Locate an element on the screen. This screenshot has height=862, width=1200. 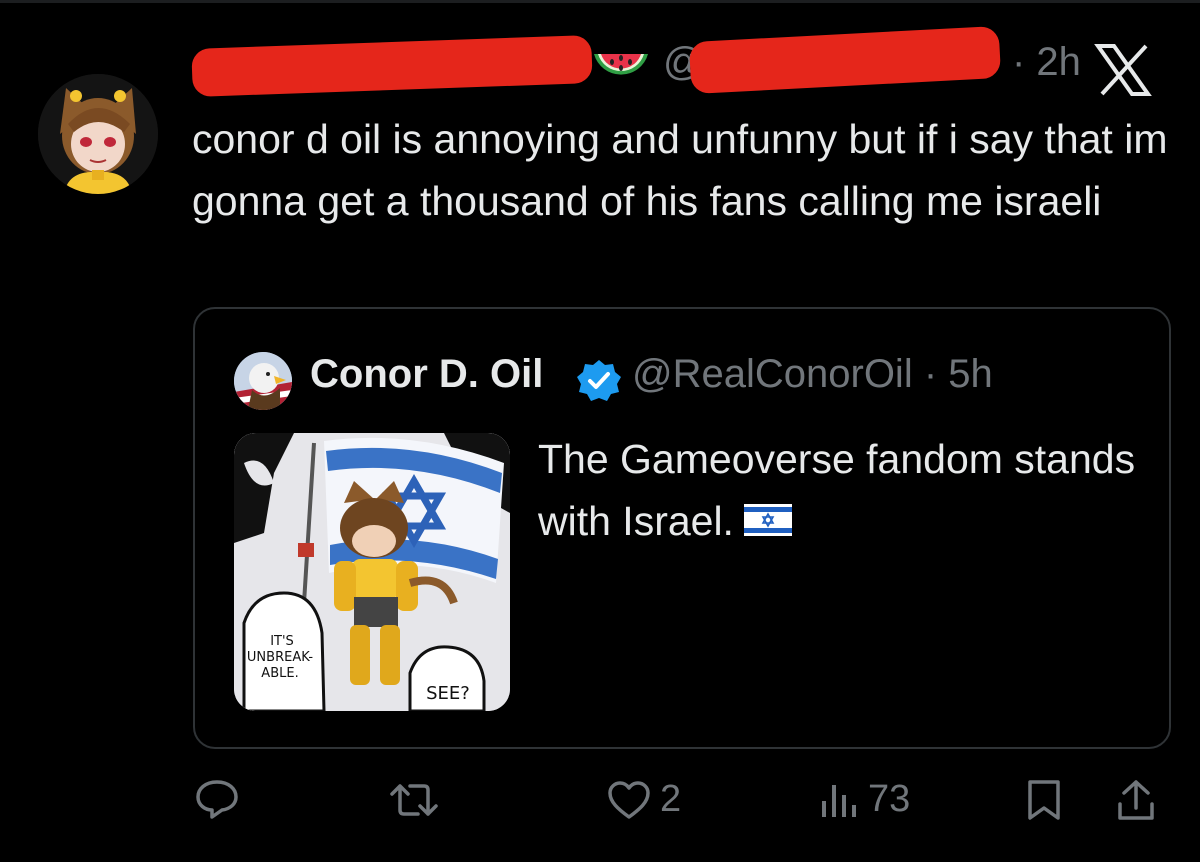
quoted-tweet-image: IT'S UNBREAK- ABLE. SEE? is located at coordinates (372, 572).